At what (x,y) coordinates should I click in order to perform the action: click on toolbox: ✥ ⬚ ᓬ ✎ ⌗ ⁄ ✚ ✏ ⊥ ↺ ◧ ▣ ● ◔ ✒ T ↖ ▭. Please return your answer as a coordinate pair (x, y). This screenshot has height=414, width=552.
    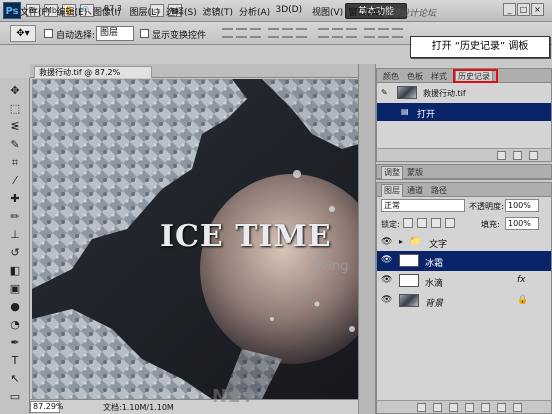
    Looking at the image, I should click on (15, 246).